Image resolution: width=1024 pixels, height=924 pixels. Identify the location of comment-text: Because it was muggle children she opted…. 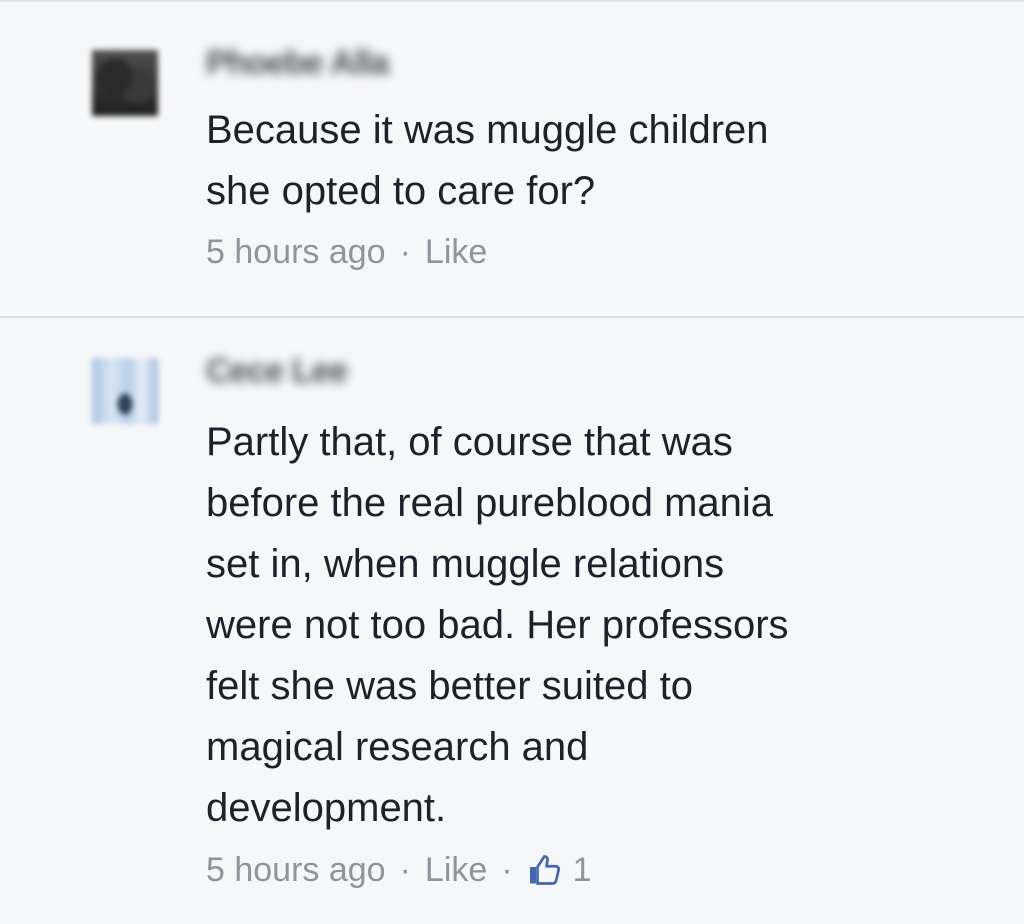
(487, 160).